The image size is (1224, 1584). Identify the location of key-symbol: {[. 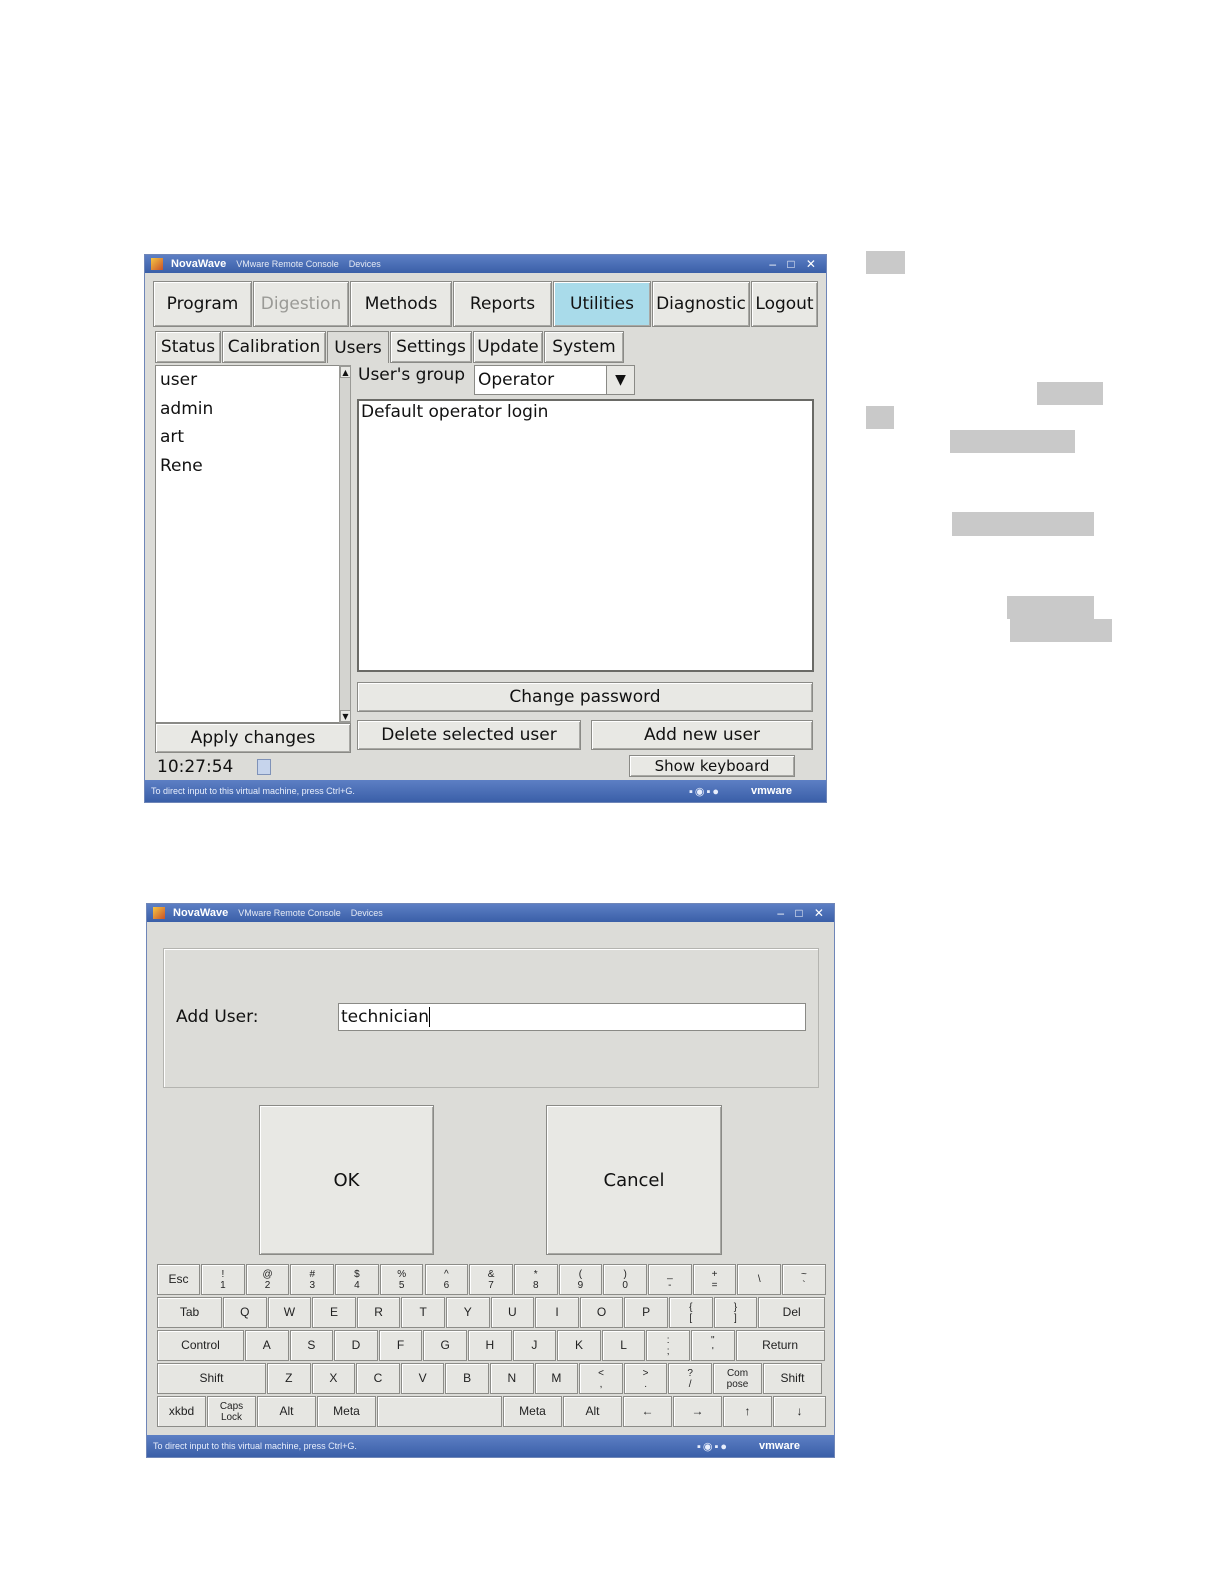
(691, 1312).